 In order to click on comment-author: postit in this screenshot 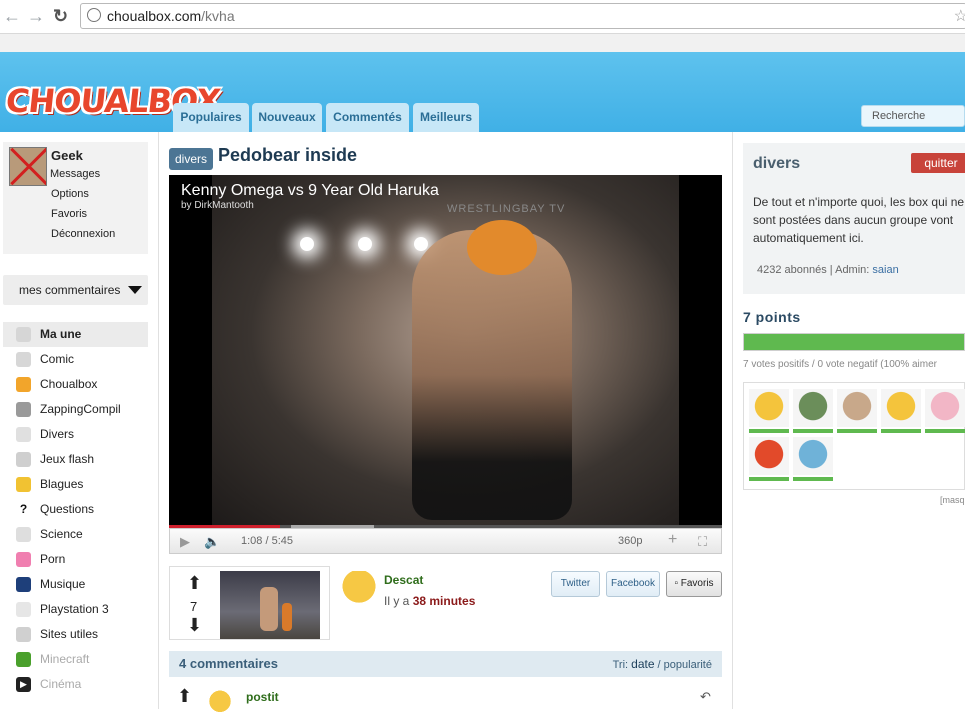, I will do `click(262, 697)`.